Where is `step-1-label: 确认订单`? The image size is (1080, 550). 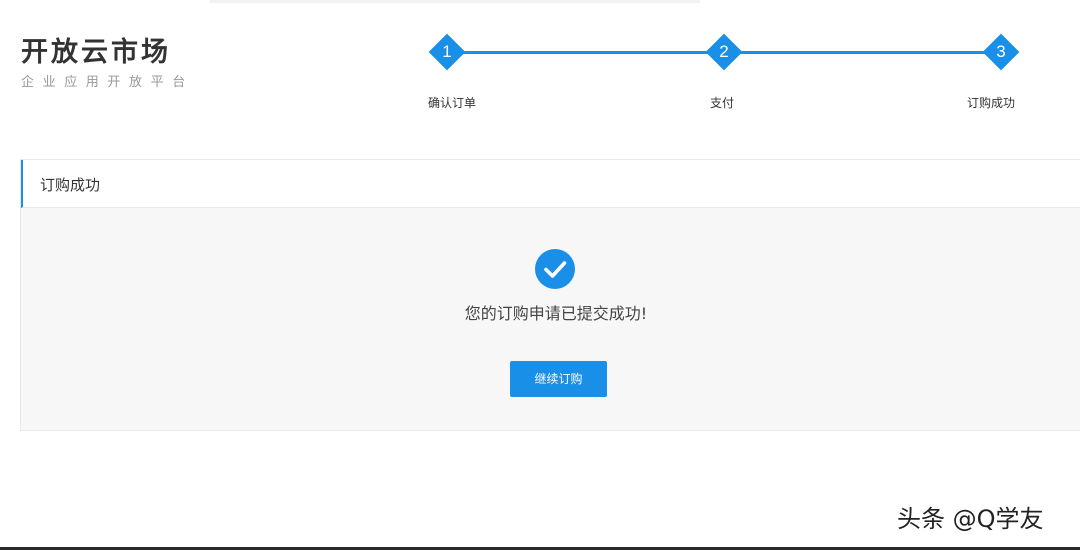 step-1-label: 确认订单 is located at coordinates (452, 103).